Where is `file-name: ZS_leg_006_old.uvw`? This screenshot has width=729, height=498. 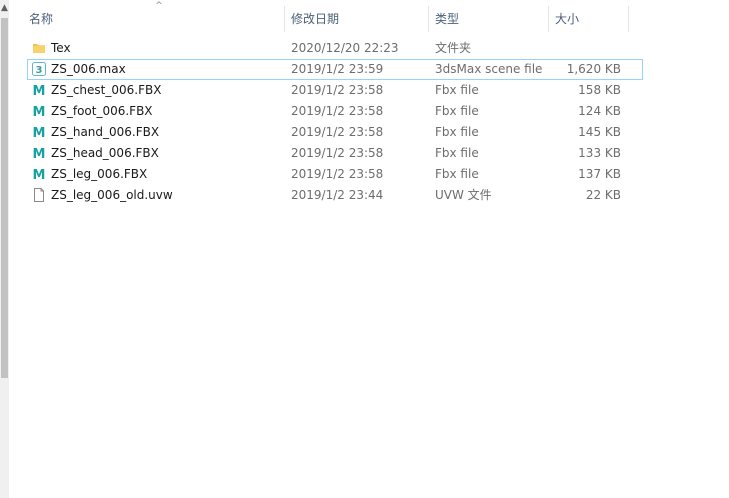 file-name: ZS_leg_006_old.uvw is located at coordinates (112, 195).